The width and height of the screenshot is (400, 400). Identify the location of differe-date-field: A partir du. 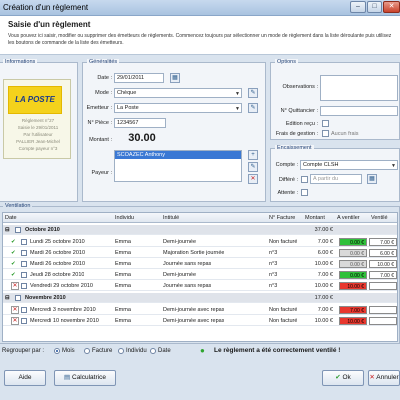
(336, 179).